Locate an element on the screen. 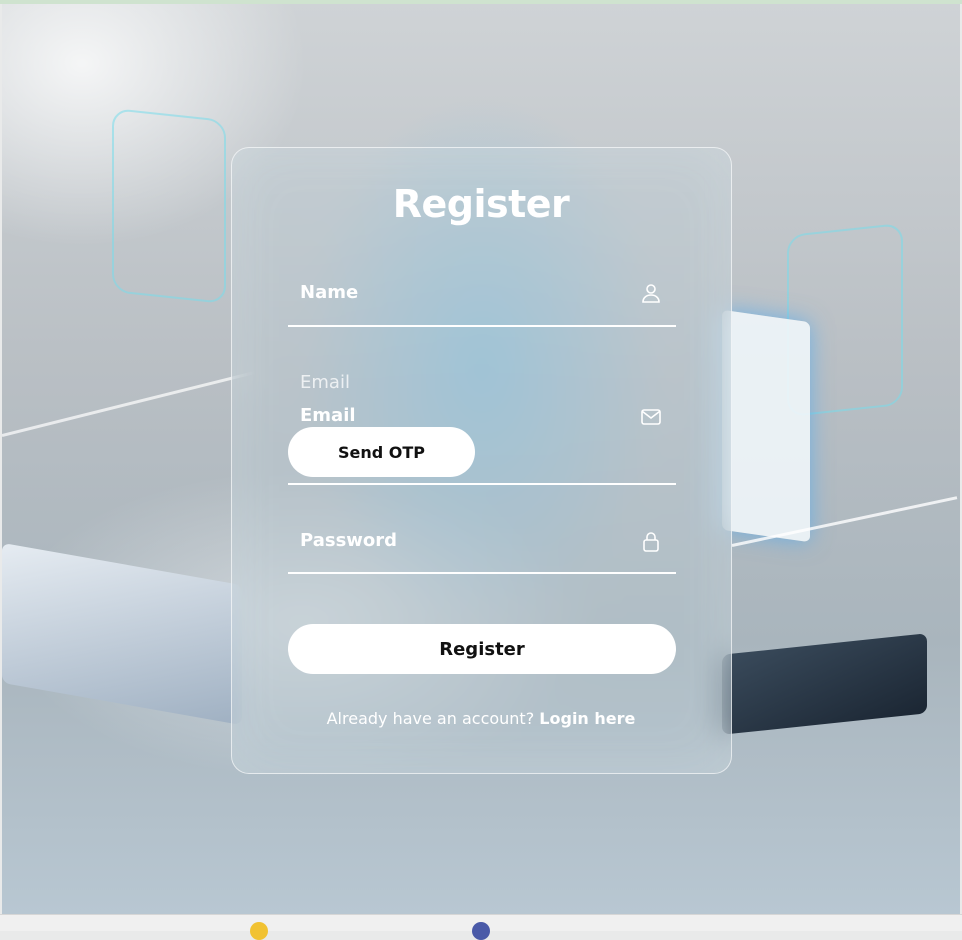 The height and width of the screenshot is (940, 962). name-field: Name is located at coordinates (482, 298).